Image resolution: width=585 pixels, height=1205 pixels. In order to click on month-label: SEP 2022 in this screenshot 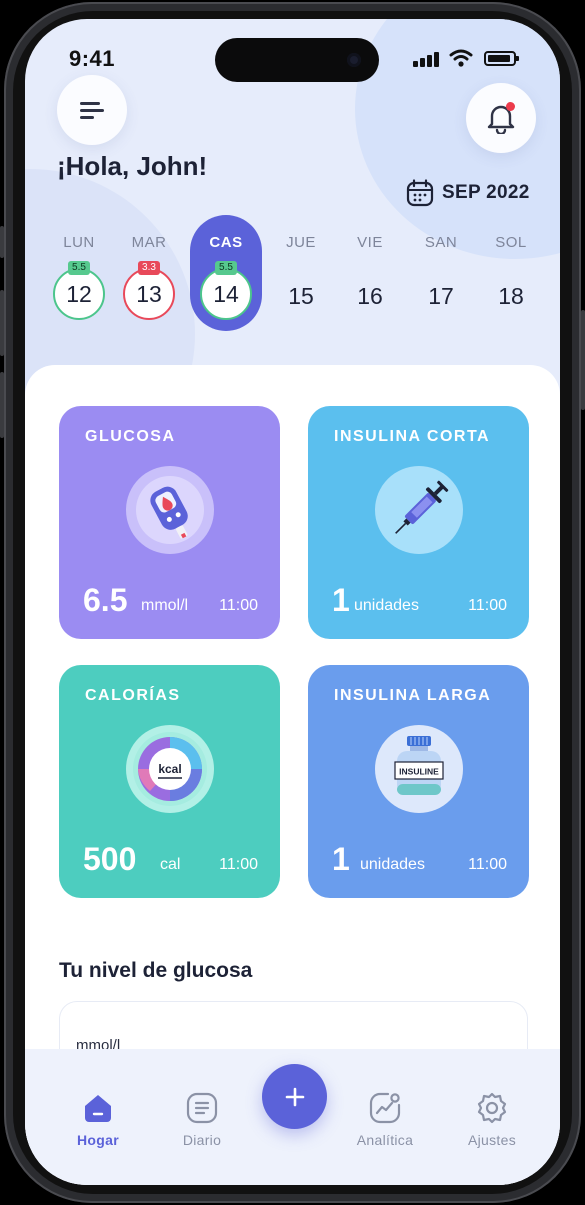, I will do `click(486, 192)`.